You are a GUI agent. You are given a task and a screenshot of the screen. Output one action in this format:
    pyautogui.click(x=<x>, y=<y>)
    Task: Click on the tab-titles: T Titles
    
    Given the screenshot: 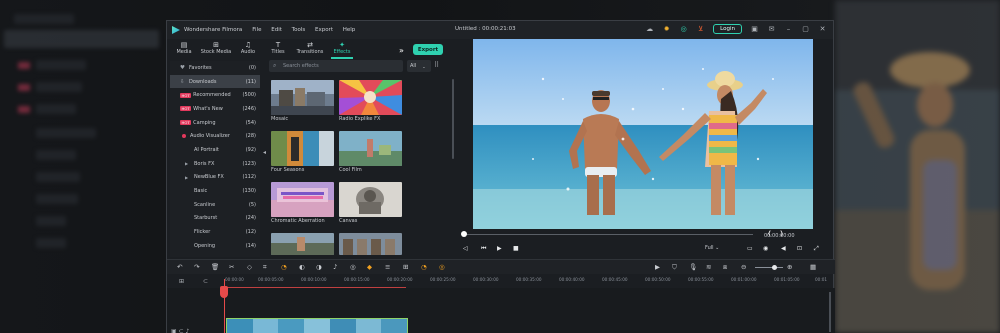 What is the action you would take?
    pyautogui.click(x=278, y=47)
    